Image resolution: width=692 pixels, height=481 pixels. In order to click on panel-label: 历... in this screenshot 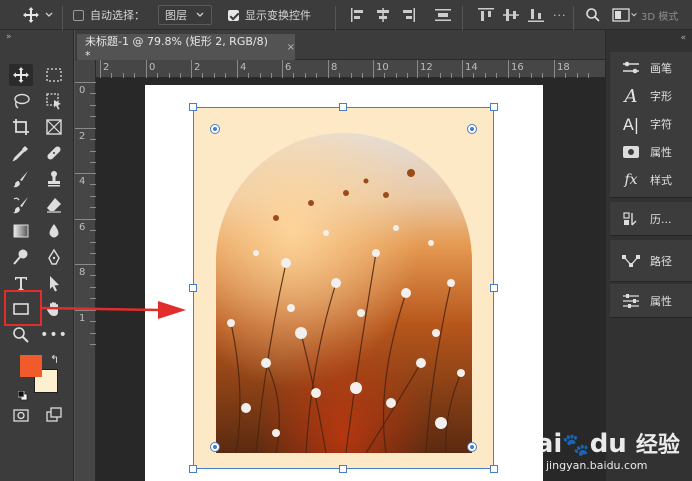, I will do `click(661, 219)`.